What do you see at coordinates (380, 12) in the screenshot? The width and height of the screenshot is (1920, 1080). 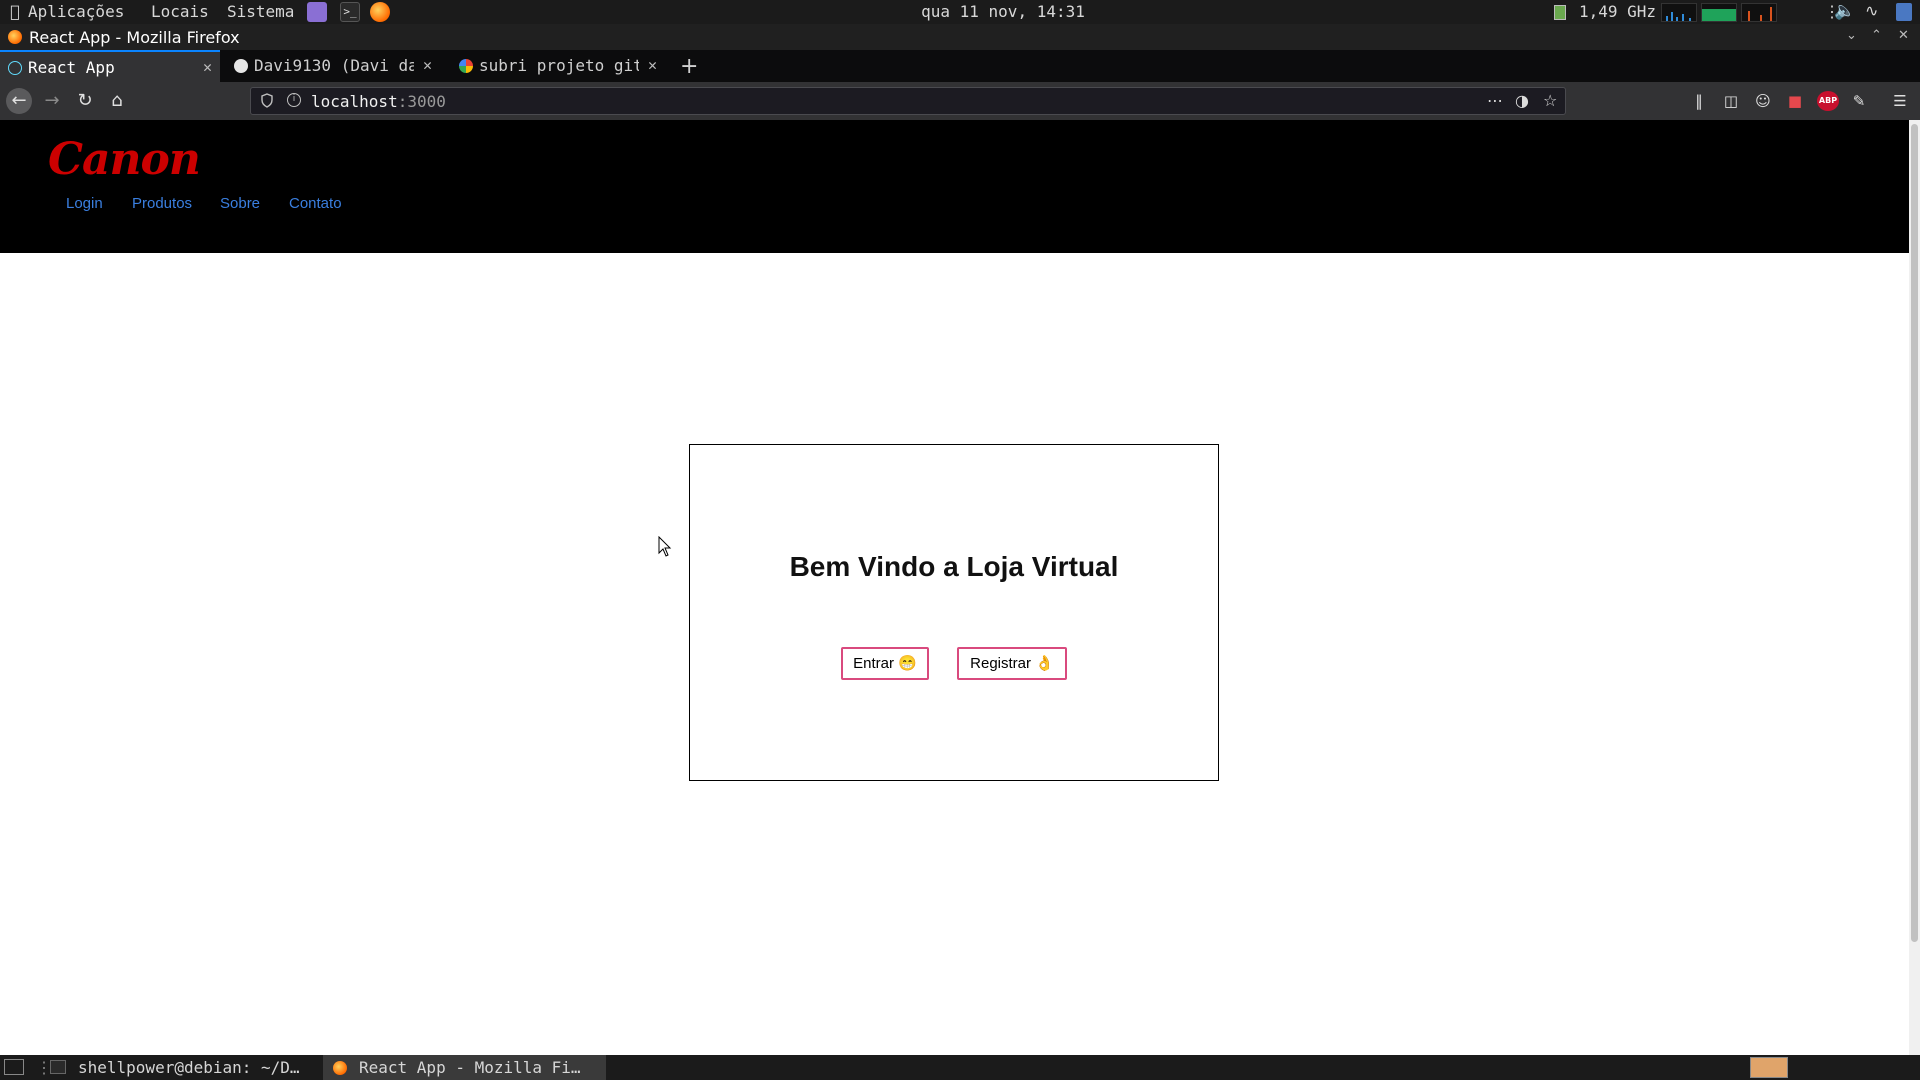 I see `firefox-launcher-icon` at bounding box center [380, 12].